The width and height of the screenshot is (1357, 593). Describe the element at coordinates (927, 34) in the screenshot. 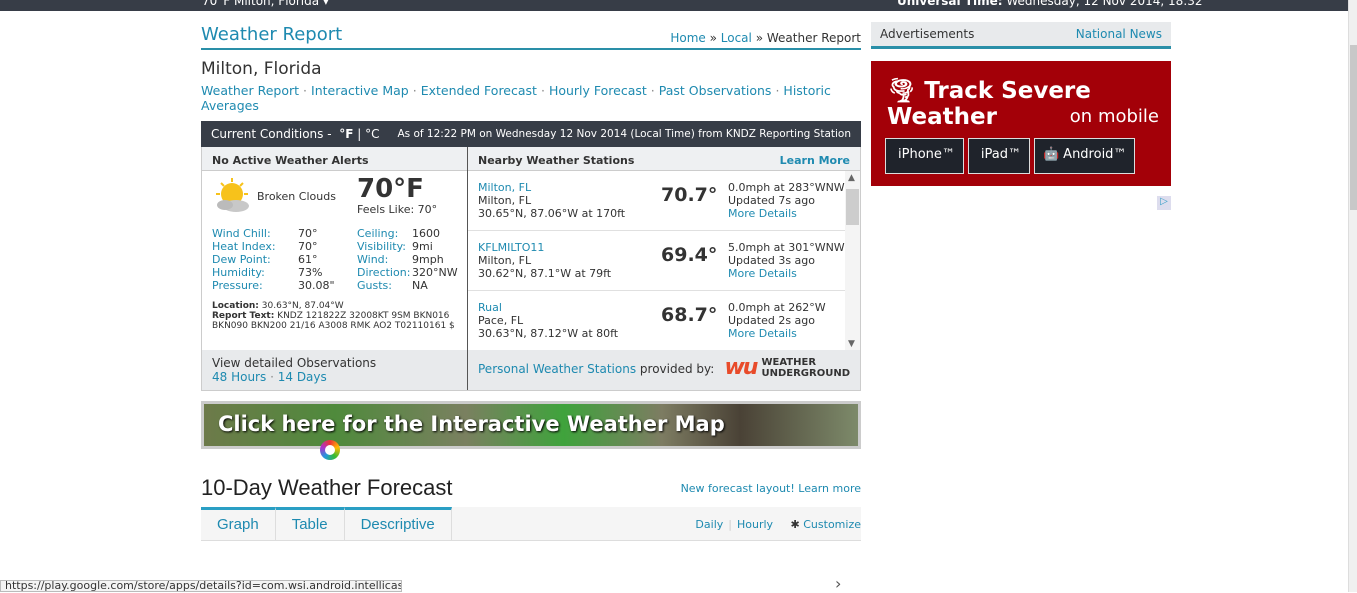

I see `ads-label: Advertisements` at that location.